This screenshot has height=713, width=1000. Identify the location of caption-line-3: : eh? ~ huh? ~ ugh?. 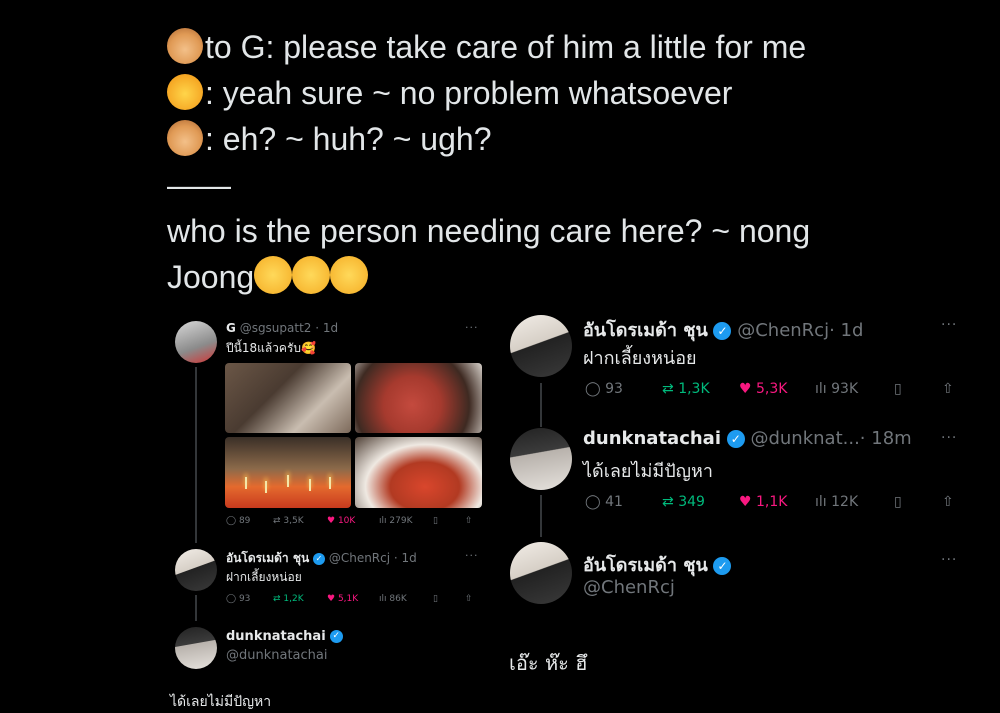
(567, 139).